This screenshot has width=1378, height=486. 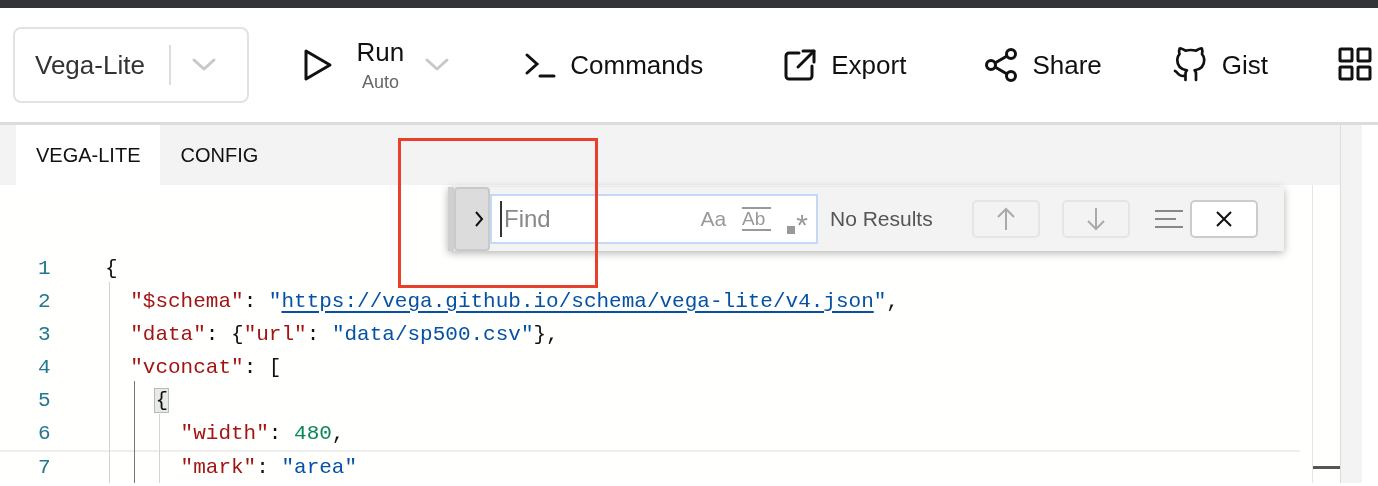 I want to click on toggle-replace-button, so click(x=472, y=219).